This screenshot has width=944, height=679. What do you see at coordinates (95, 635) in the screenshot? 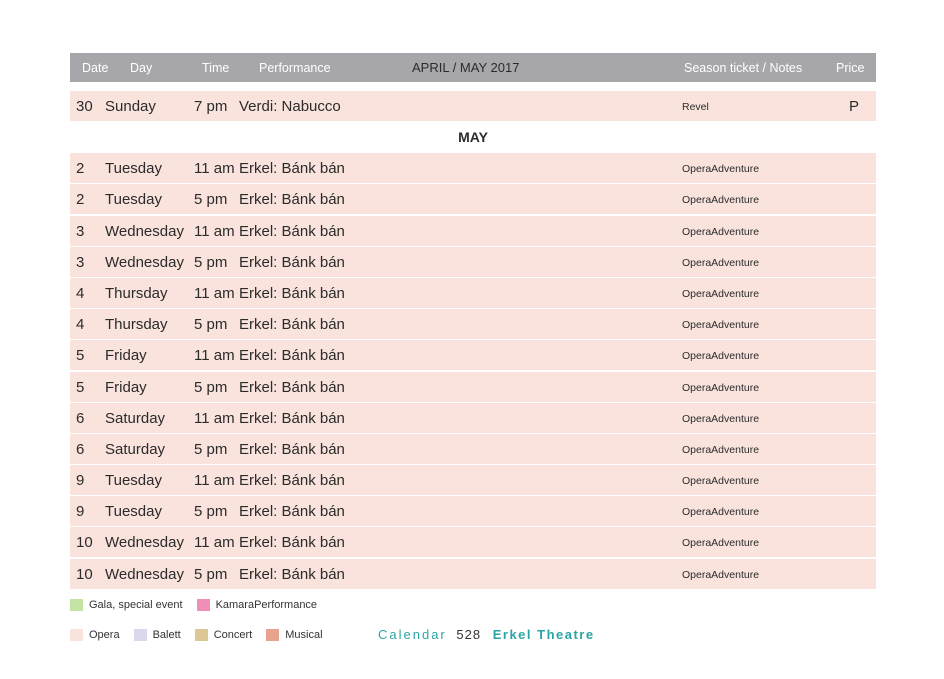
I see `legend-item: Opera` at bounding box center [95, 635].